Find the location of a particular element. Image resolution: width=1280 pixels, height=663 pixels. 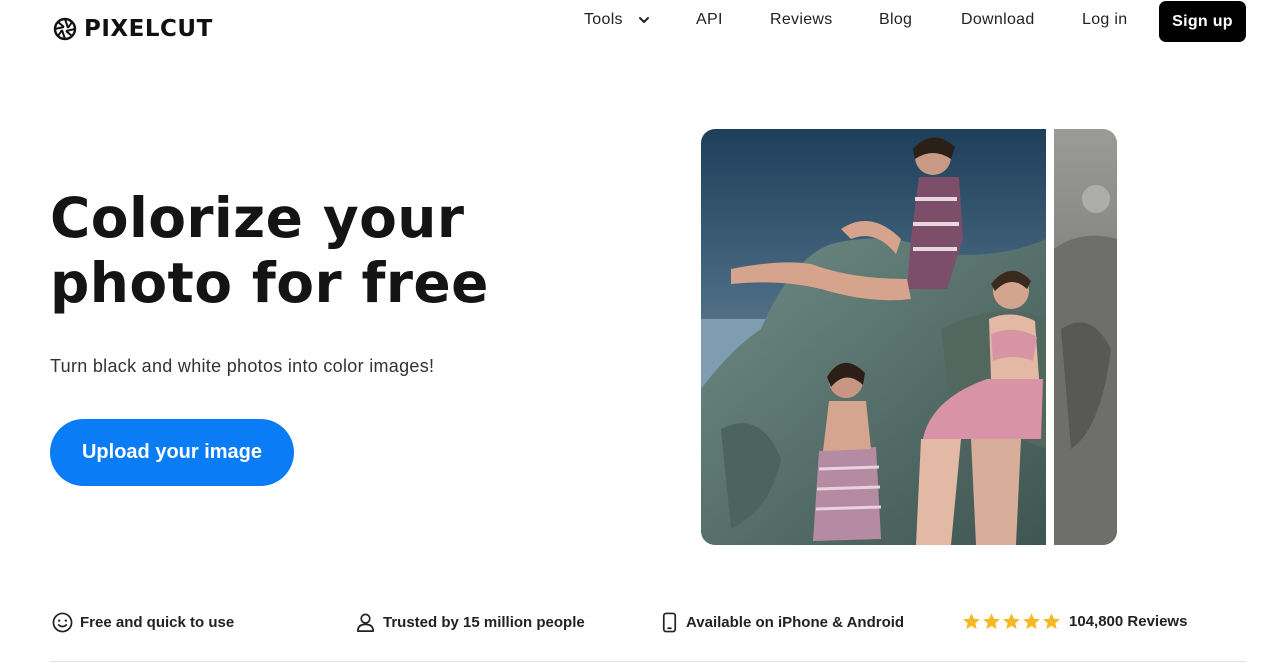

section-divider is located at coordinates (648, 661).